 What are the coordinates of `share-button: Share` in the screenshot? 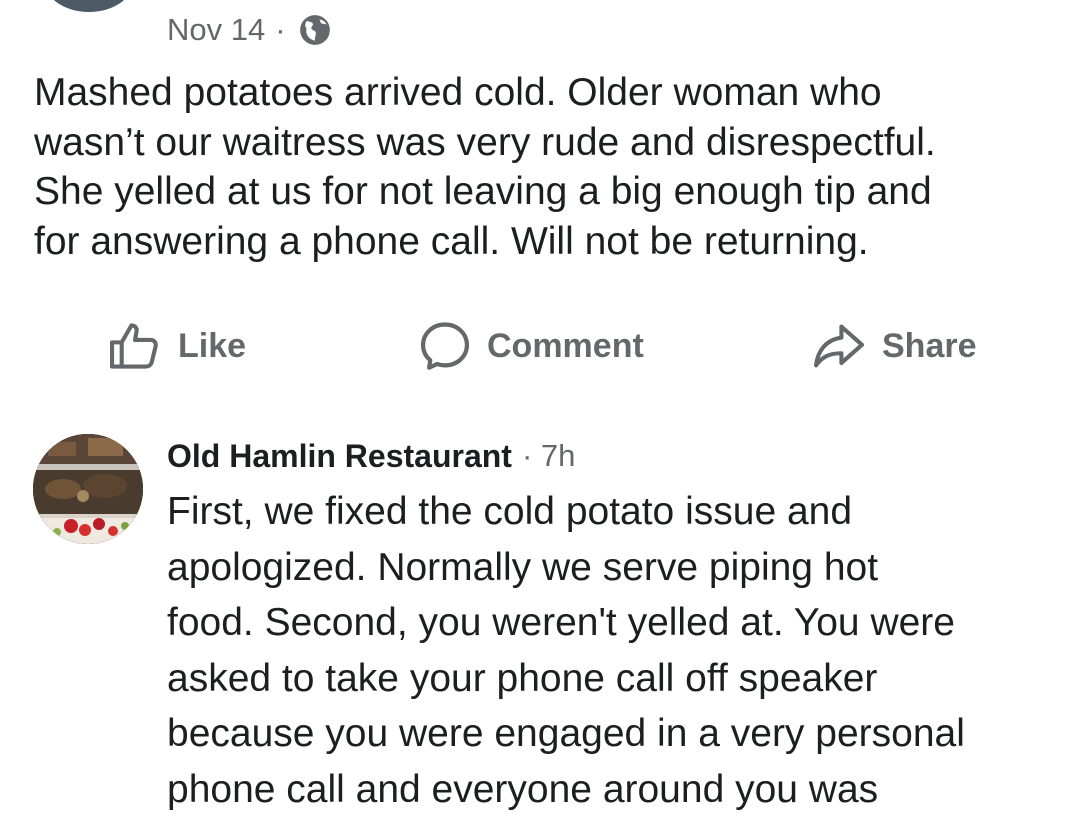 It's located at (893, 346).